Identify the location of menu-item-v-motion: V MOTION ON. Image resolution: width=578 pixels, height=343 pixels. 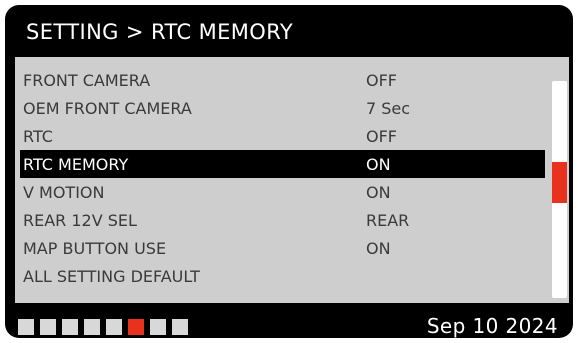
(282, 192).